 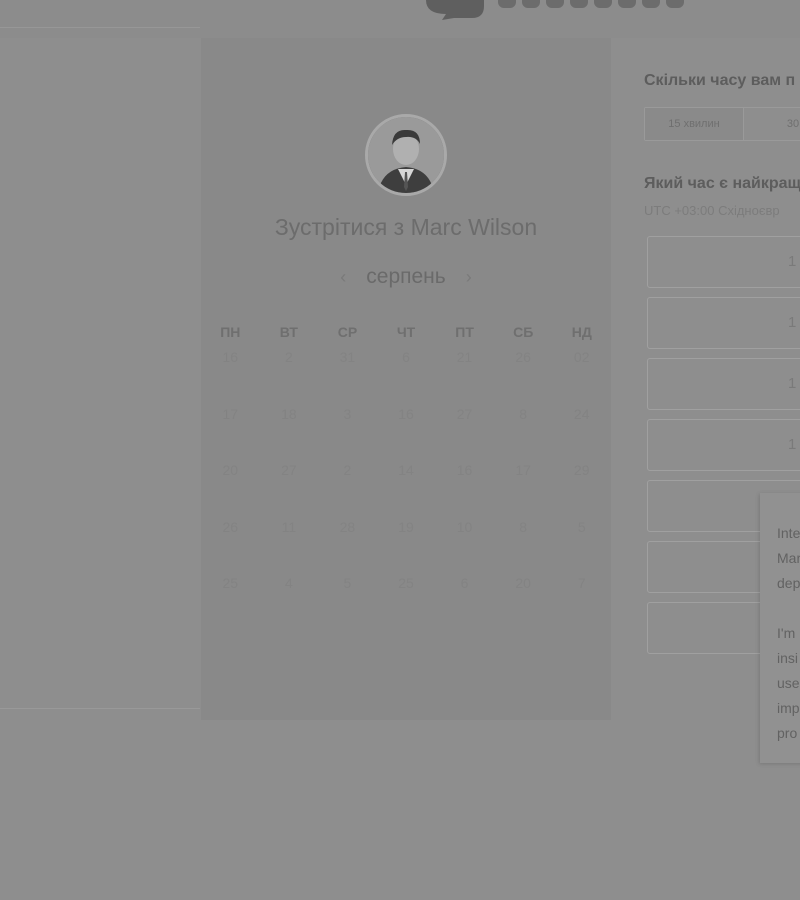 I want to click on host-photo, so click(x=406, y=155).